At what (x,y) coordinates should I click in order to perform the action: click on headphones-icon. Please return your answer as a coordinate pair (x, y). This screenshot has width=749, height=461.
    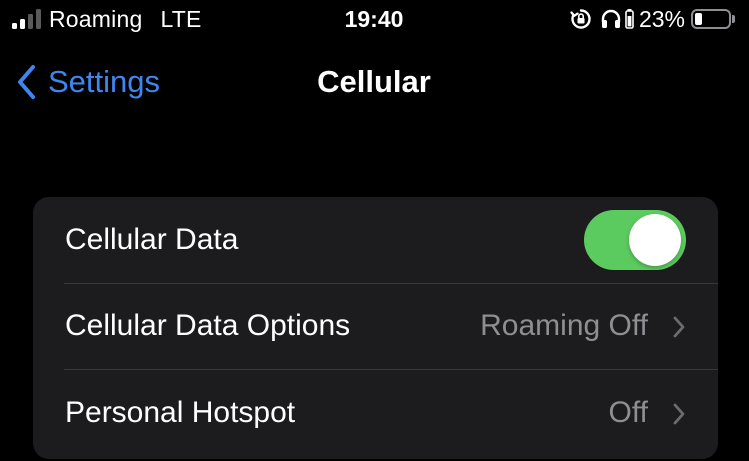
    Looking at the image, I should click on (611, 18).